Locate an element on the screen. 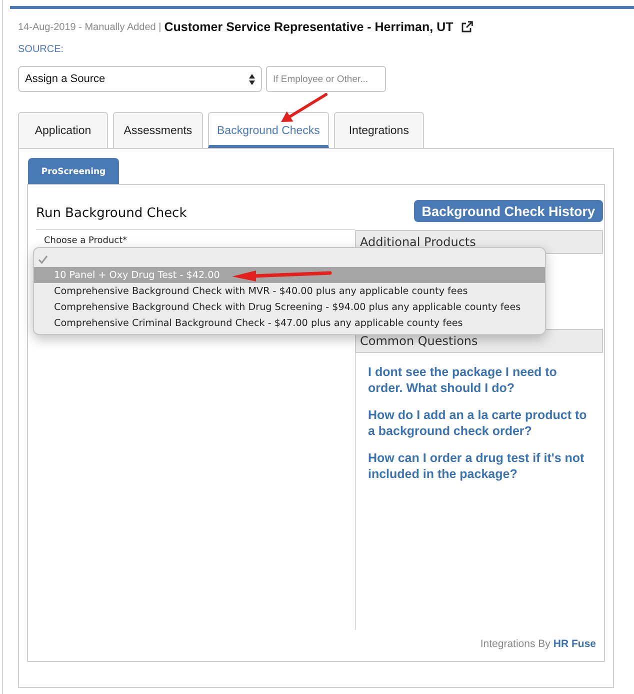 This screenshot has width=634, height=694. dropdown-option: Comprehensive Background Check with MVR - $40.00 plus any applicable county fees is located at coordinates (289, 291).